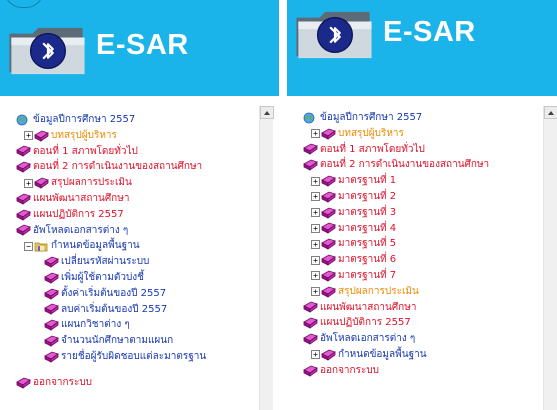 The width and height of the screenshot is (557, 410). Describe the element at coordinates (95, 325) in the screenshot. I see `departments-link: แผนกวิชาต่าง ๆ` at that location.